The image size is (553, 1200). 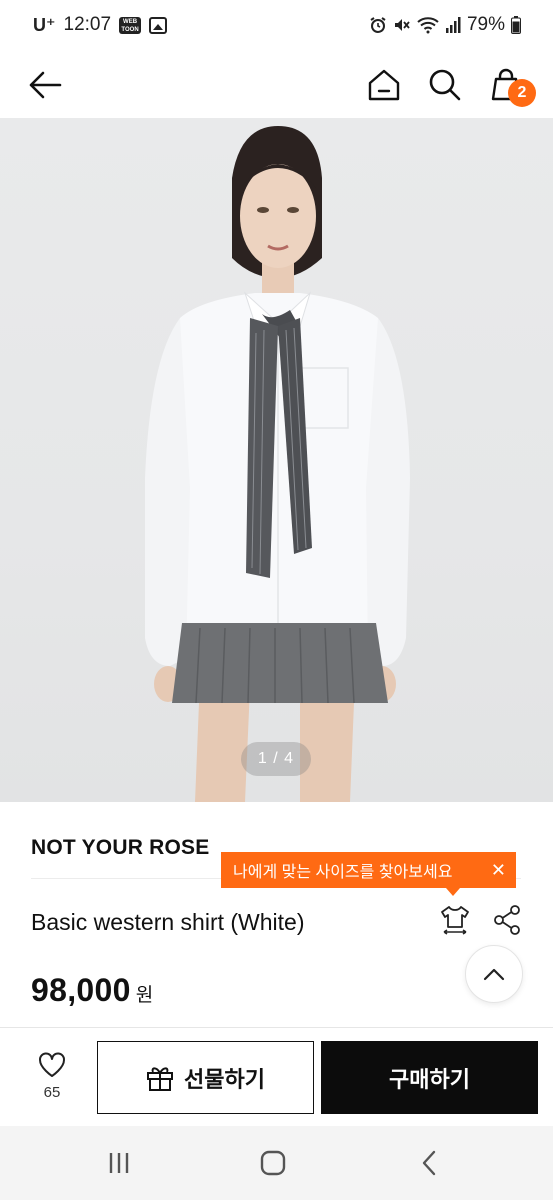 I want to click on recent-apps-button, so click(x=119, y=1163).